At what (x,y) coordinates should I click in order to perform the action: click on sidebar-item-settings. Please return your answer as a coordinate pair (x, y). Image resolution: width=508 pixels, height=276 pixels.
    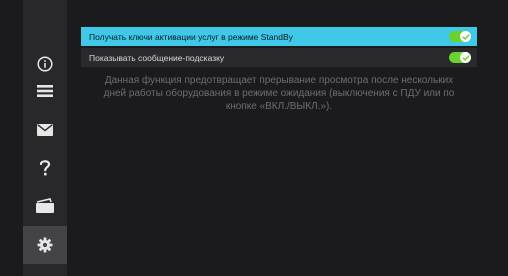
    Looking at the image, I should click on (45, 245).